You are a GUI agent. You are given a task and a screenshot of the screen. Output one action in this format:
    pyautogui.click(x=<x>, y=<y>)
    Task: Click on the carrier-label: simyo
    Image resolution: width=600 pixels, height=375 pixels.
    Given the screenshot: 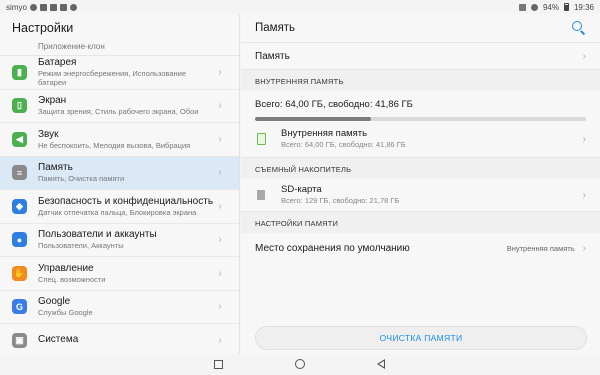 What is the action you would take?
    pyautogui.click(x=16, y=7)
    